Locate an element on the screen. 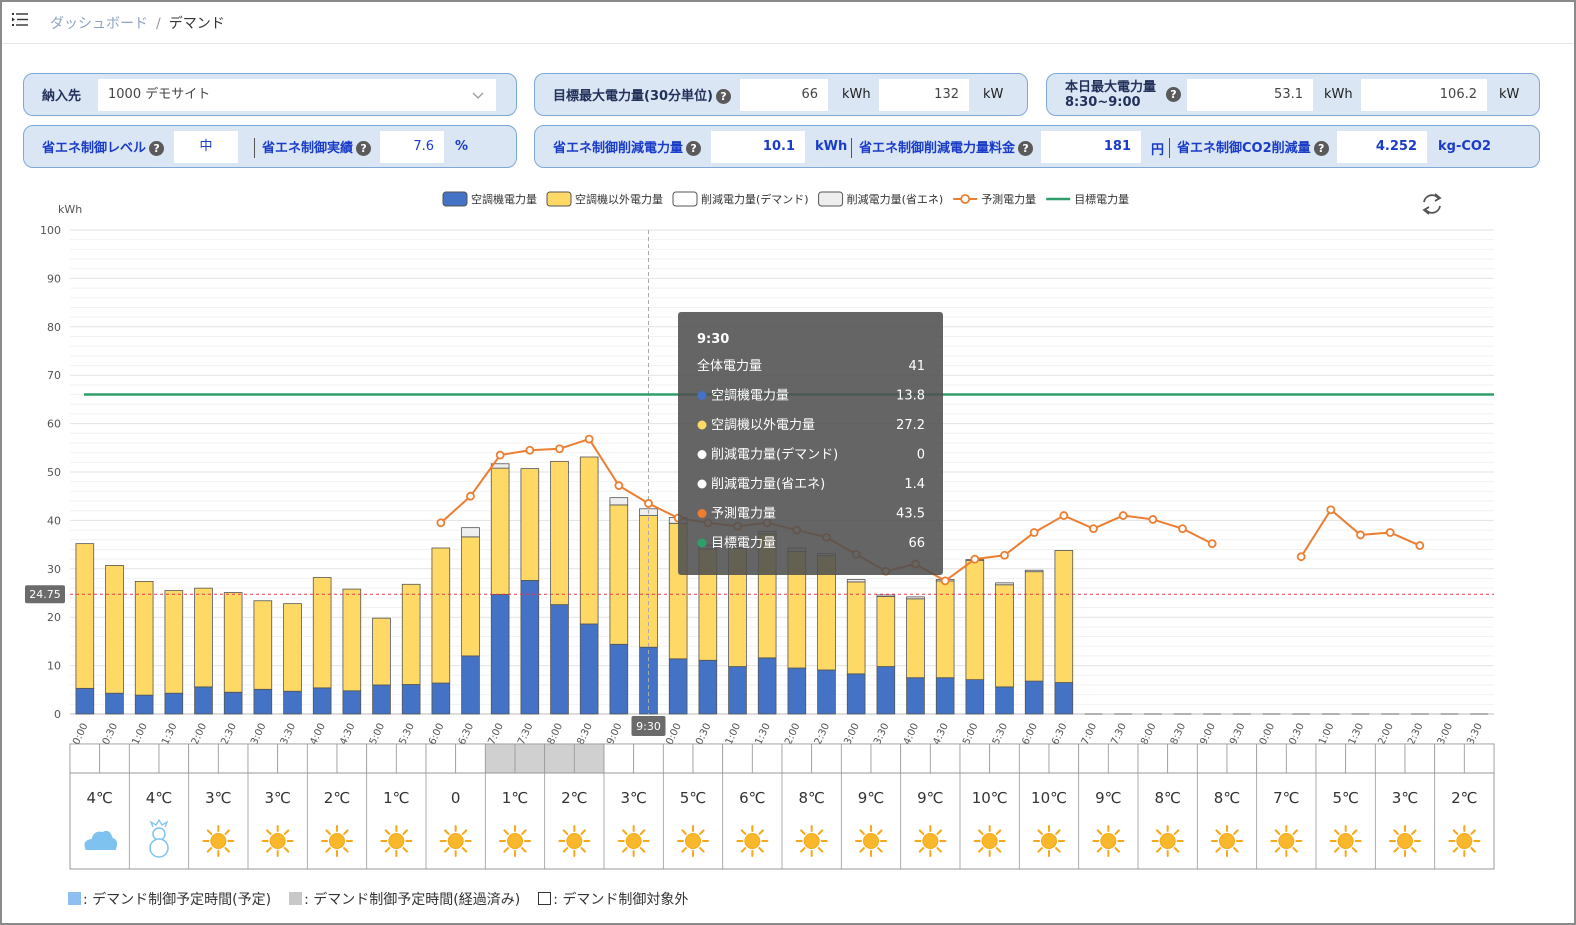 The height and width of the screenshot is (925, 1576). legend-swatch is located at coordinates (685, 199).